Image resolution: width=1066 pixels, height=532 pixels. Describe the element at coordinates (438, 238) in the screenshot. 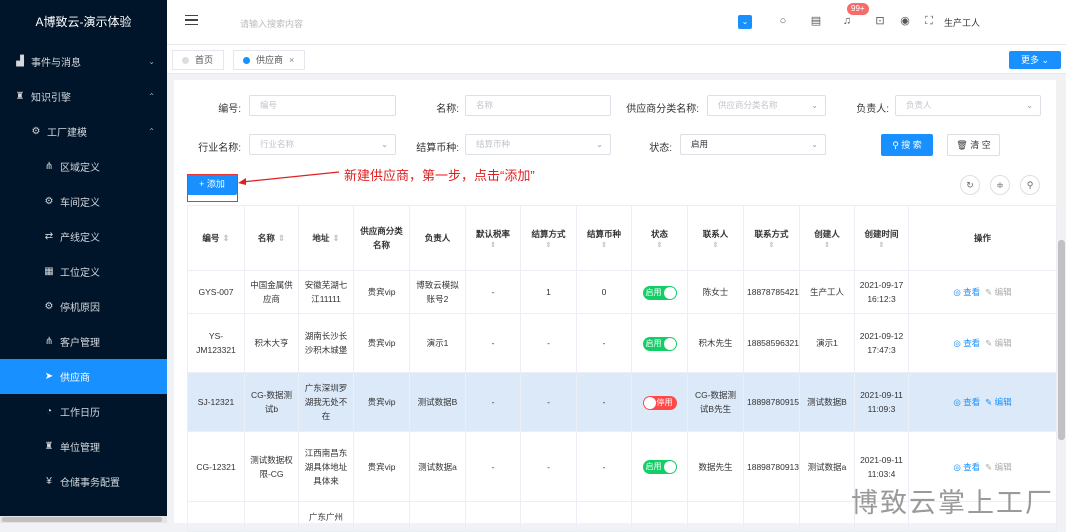

I see `column-header: 负责人` at that location.